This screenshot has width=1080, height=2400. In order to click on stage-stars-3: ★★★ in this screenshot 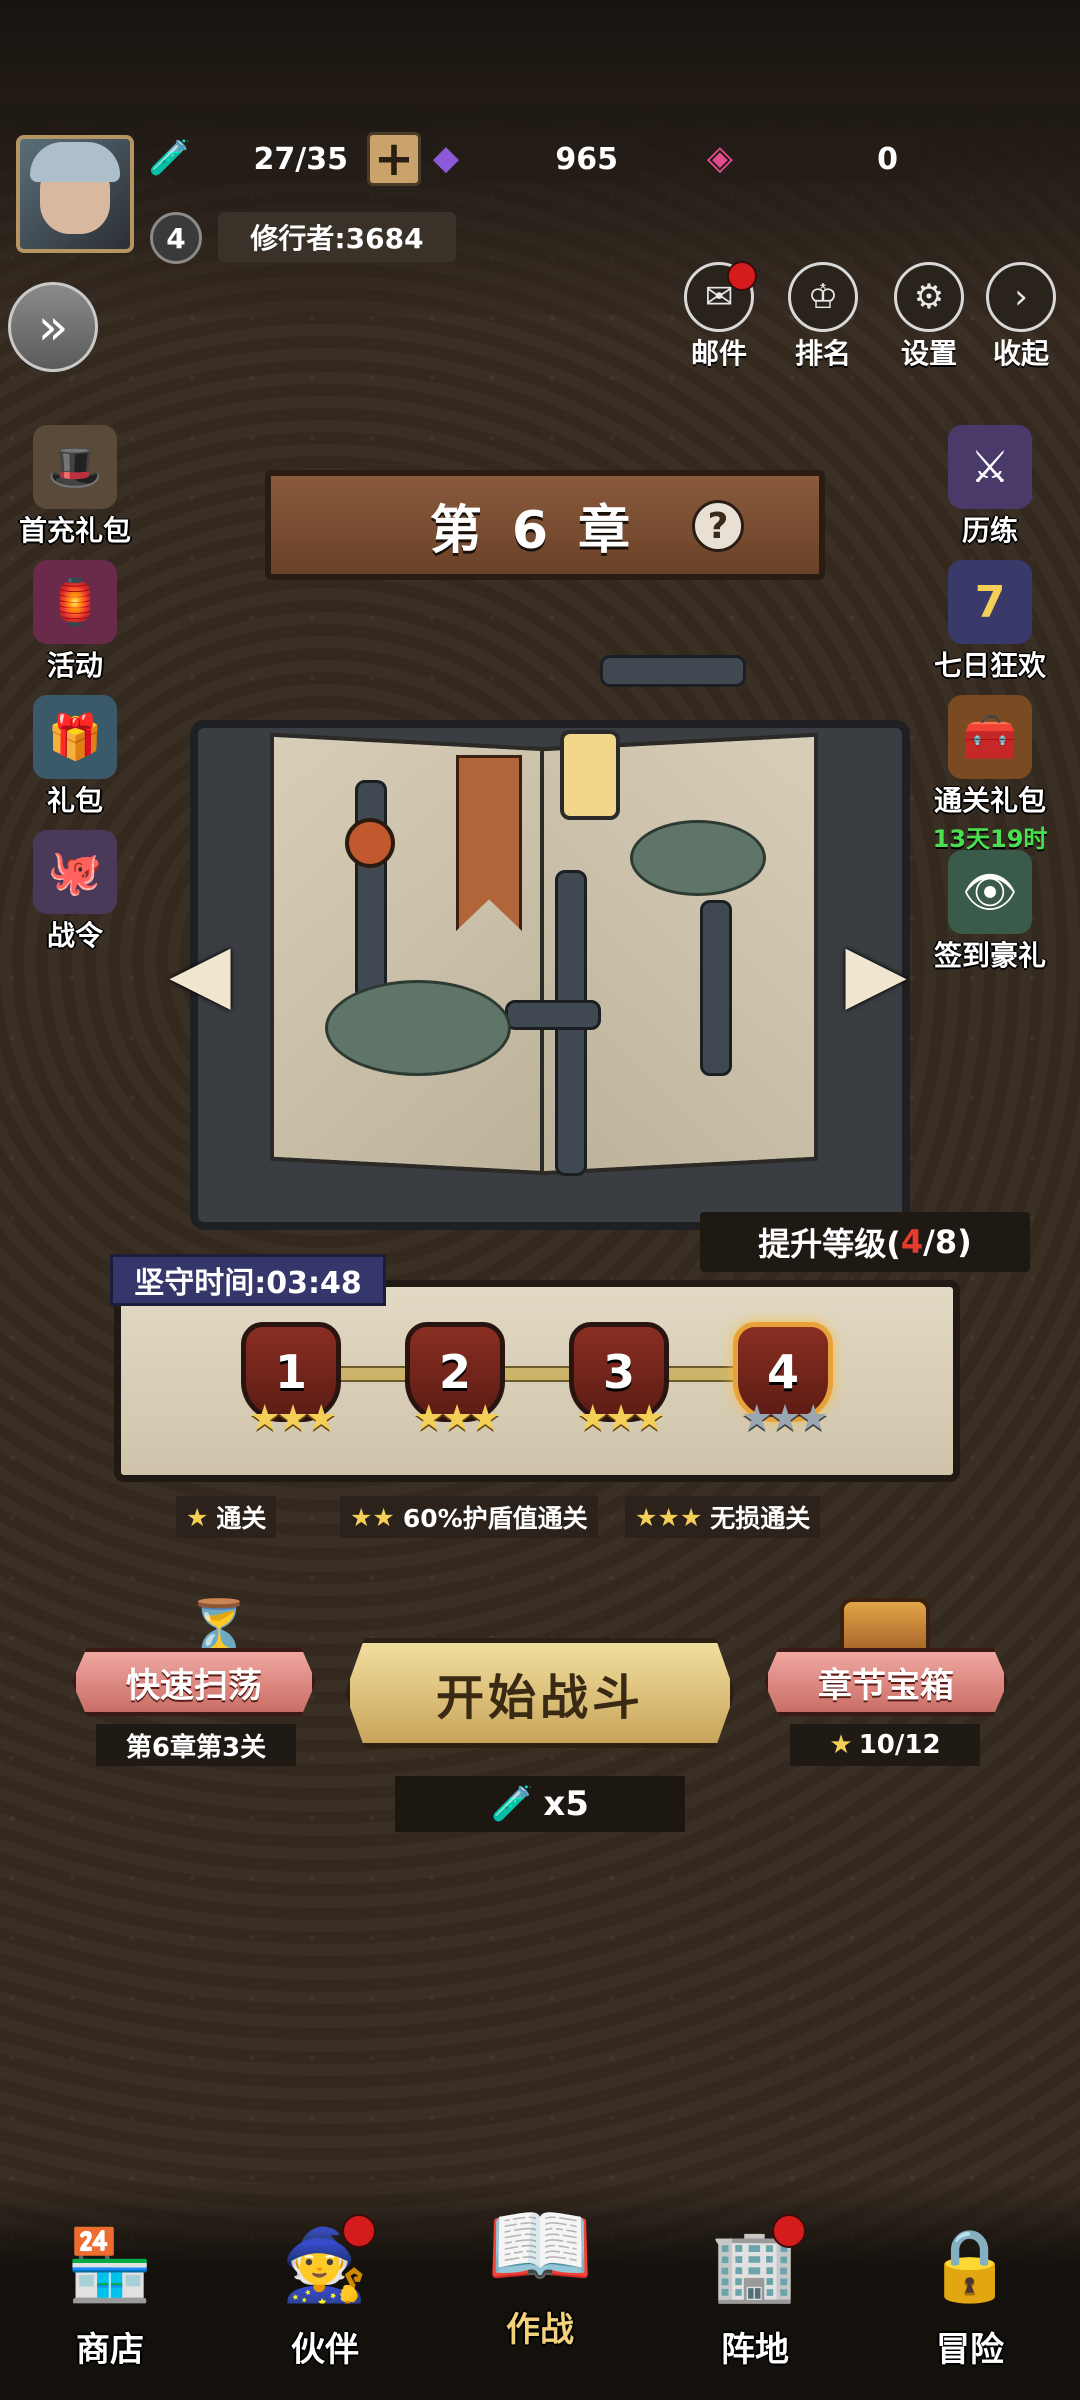, I will do `click(621, 1418)`.